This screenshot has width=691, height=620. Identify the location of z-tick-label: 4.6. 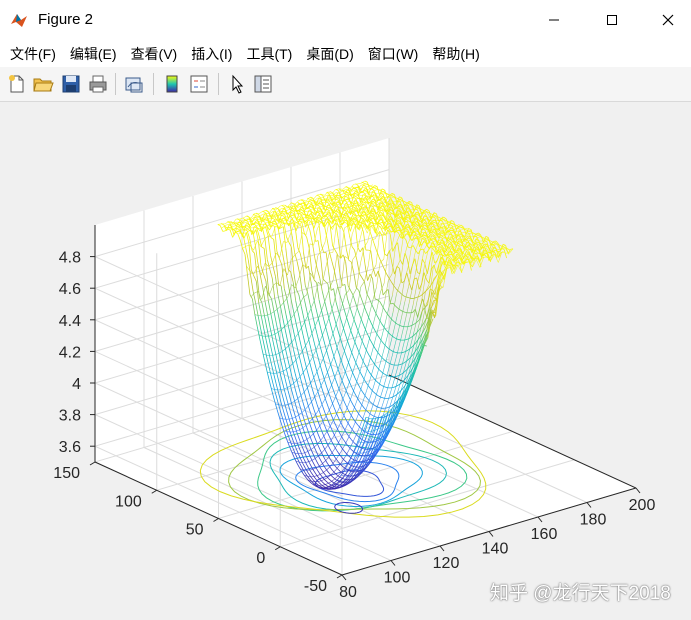
(70, 289).